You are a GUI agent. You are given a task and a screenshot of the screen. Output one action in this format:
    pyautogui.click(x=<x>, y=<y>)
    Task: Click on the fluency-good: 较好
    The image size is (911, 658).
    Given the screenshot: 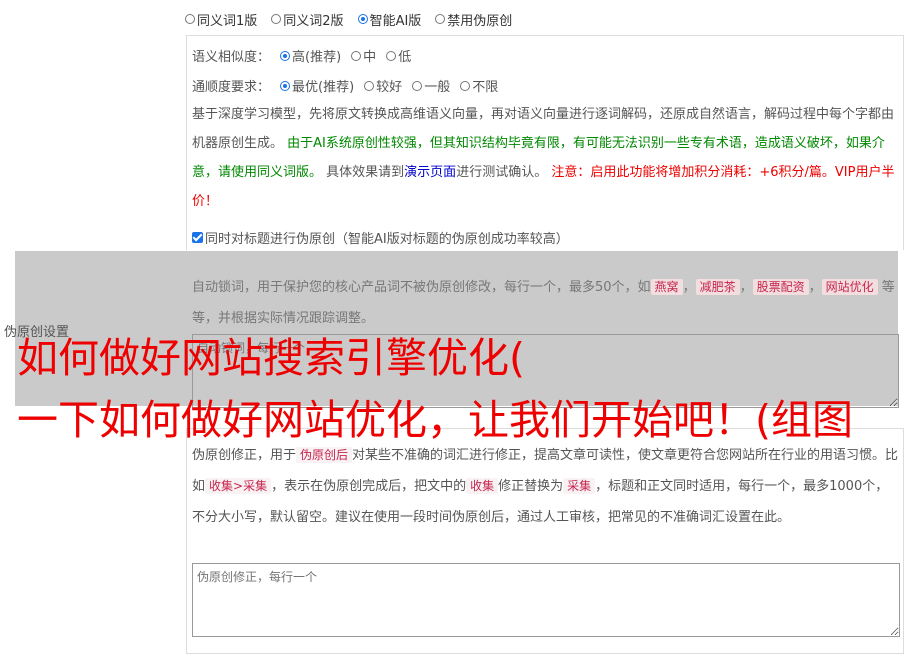 What is the action you would take?
    pyautogui.click(x=383, y=85)
    